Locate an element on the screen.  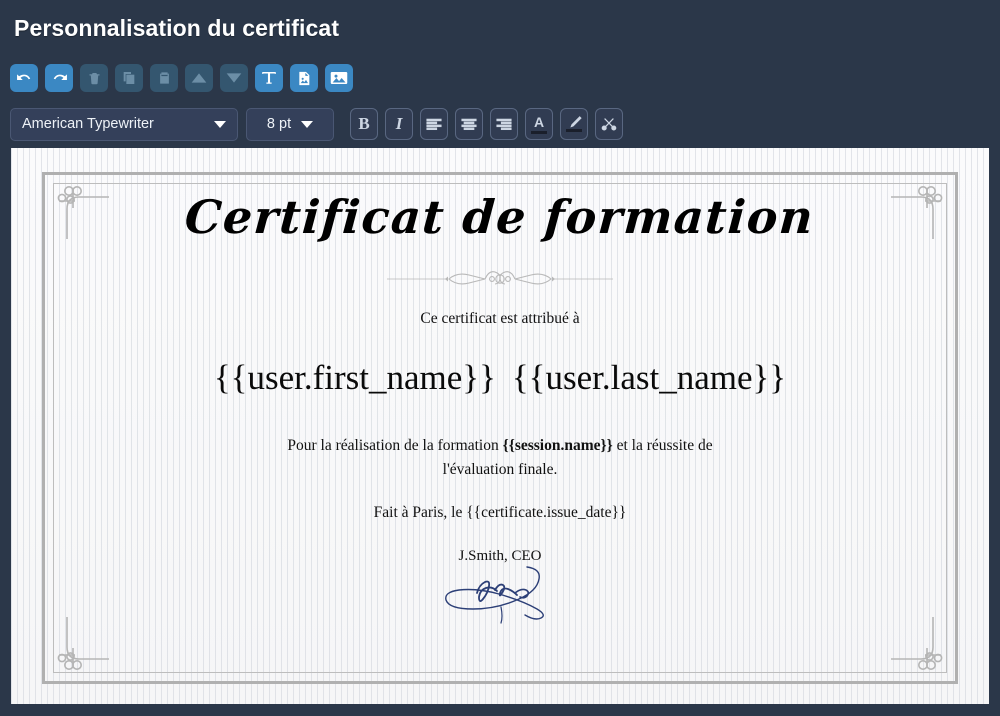
align-right-icon is located at coordinates (504, 124).